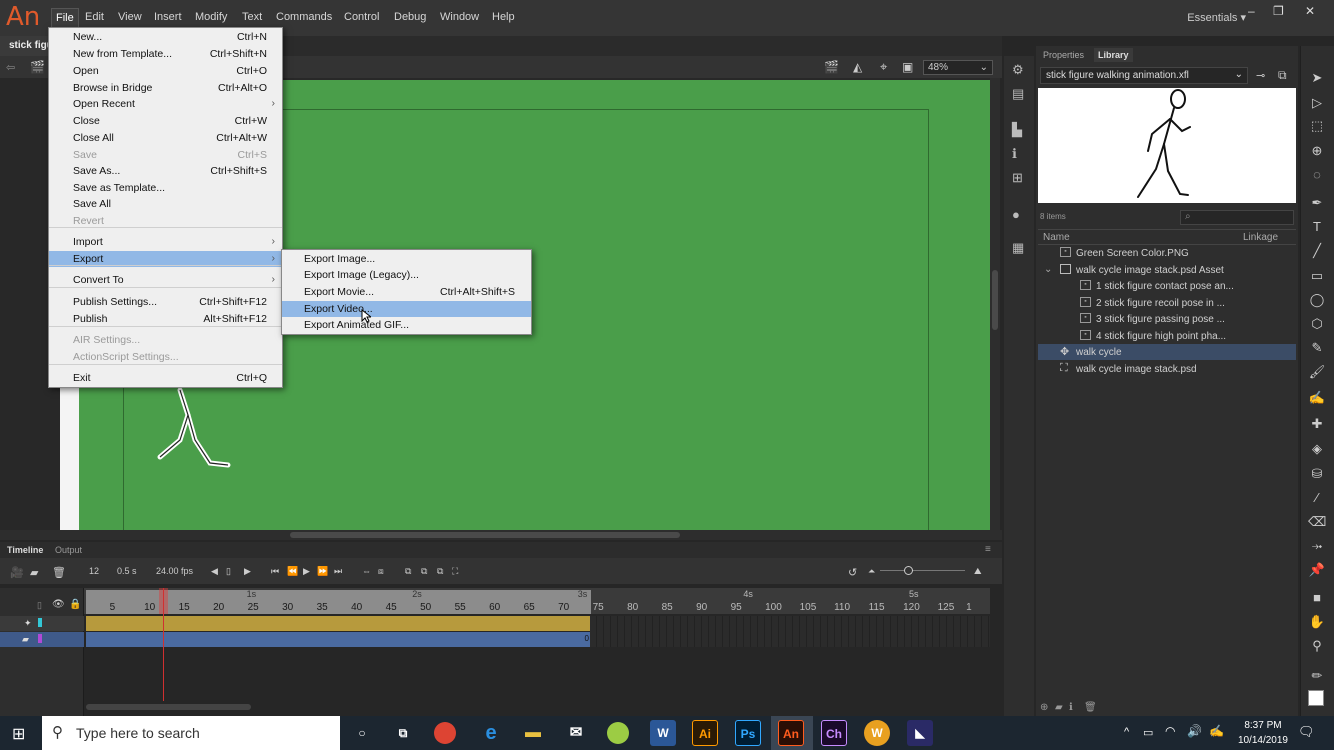  What do you see at coordinates (403, 733) in the screenshot?
I see `task-view-icon: ⧉` at bounding box center [403, 733].